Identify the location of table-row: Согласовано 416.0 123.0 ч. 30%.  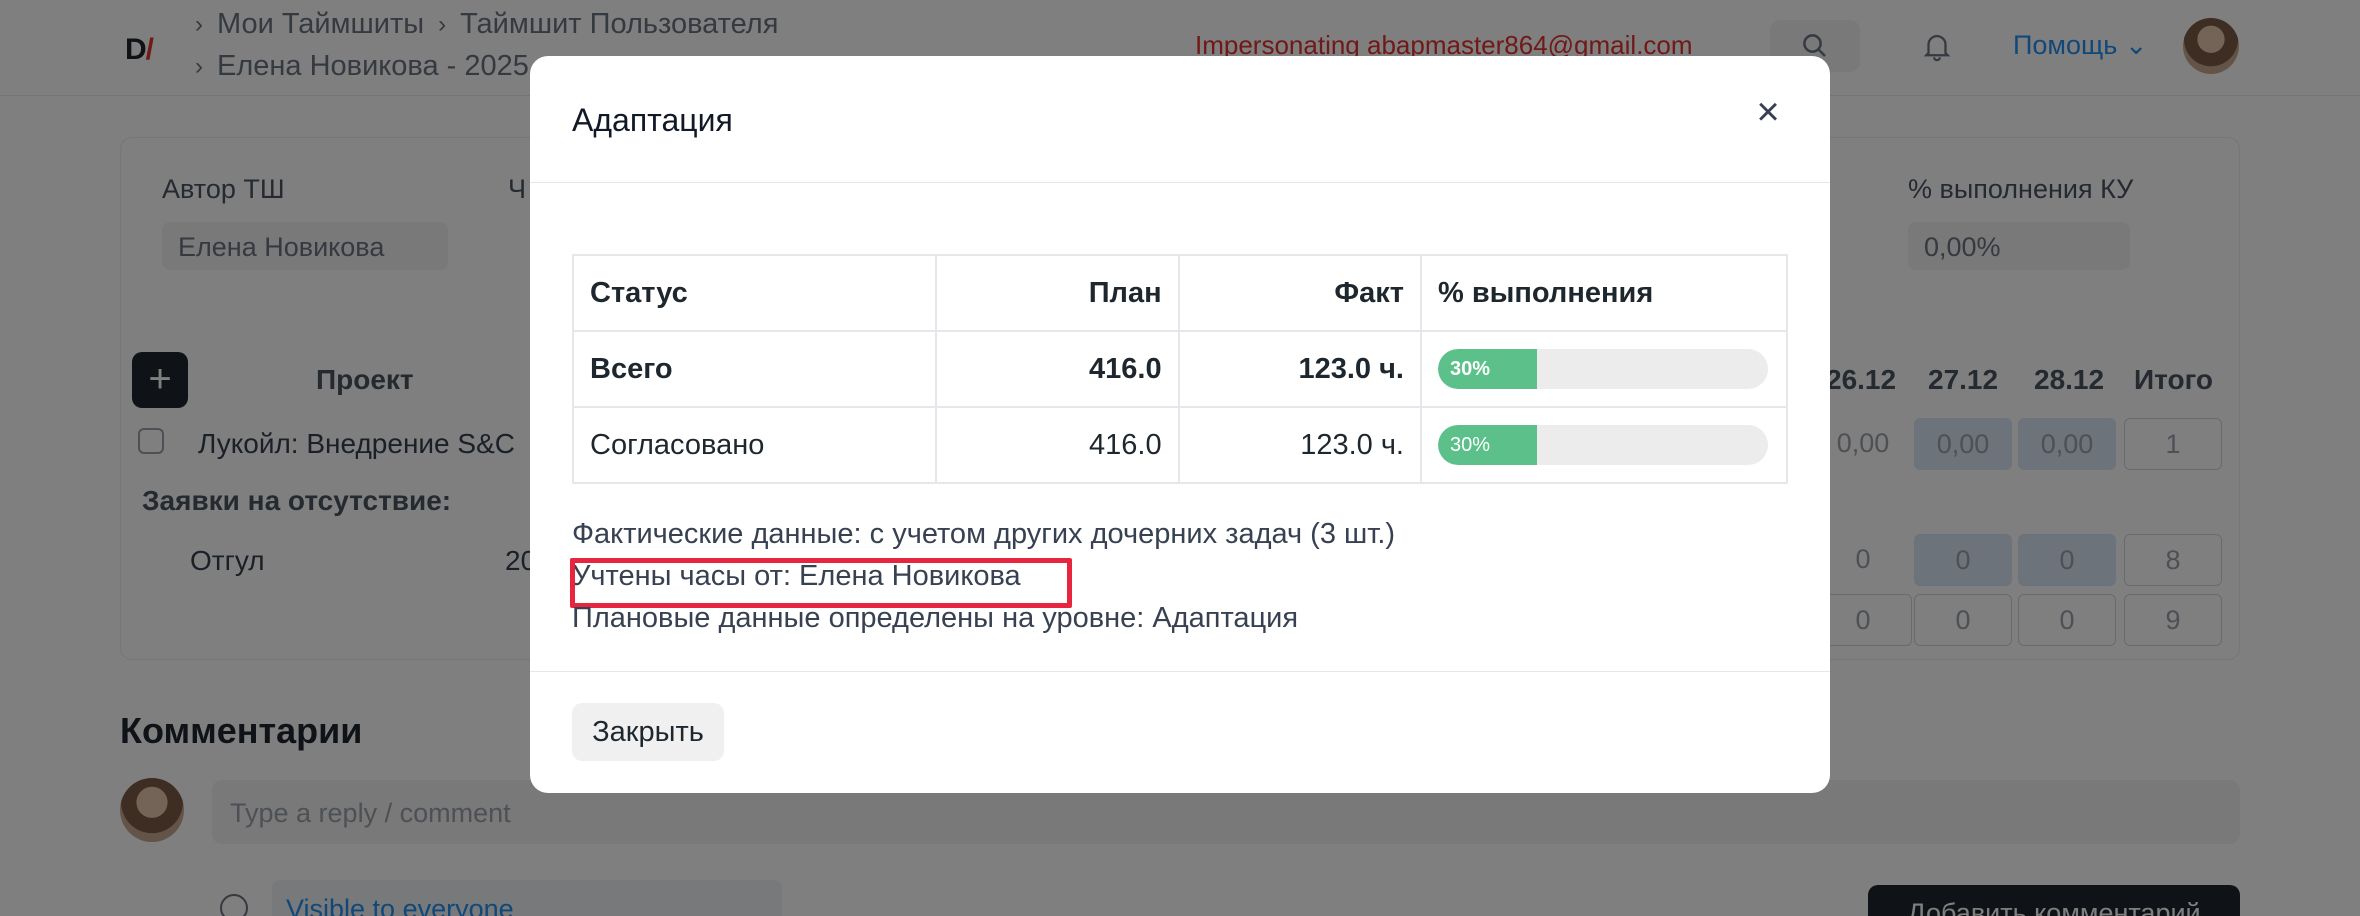
(1180, 445).